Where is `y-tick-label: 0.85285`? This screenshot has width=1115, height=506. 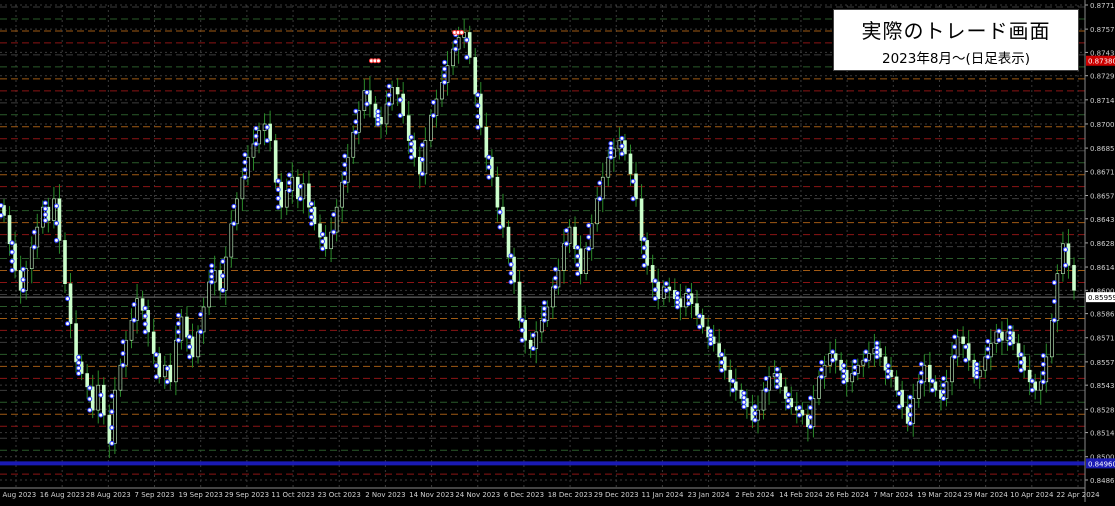
y-tick-label: 0.85285 is located at coordinates (1102, 410).